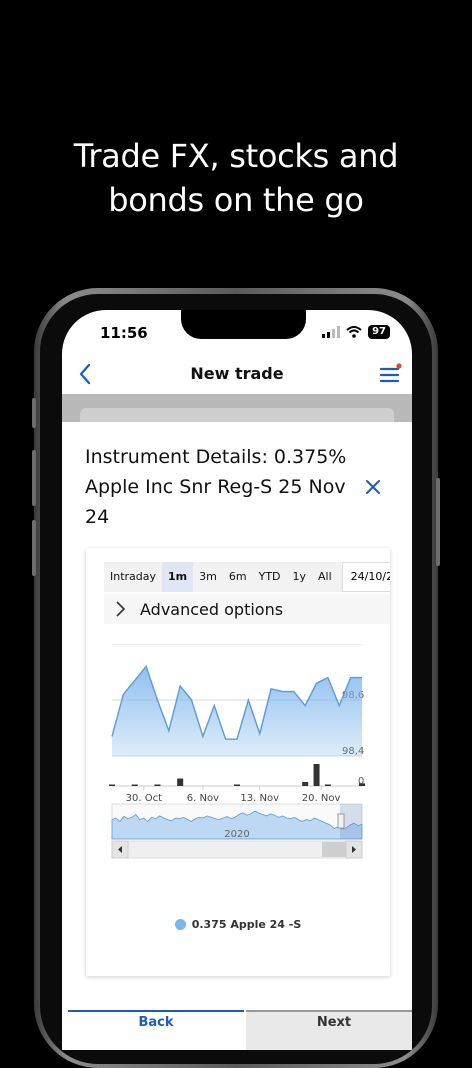 This screenshot has width=472, height=1068. What do you see at coordinates (390, 374) in the screenshot?
I see `menu-icon` at bounding box center [390, 374].